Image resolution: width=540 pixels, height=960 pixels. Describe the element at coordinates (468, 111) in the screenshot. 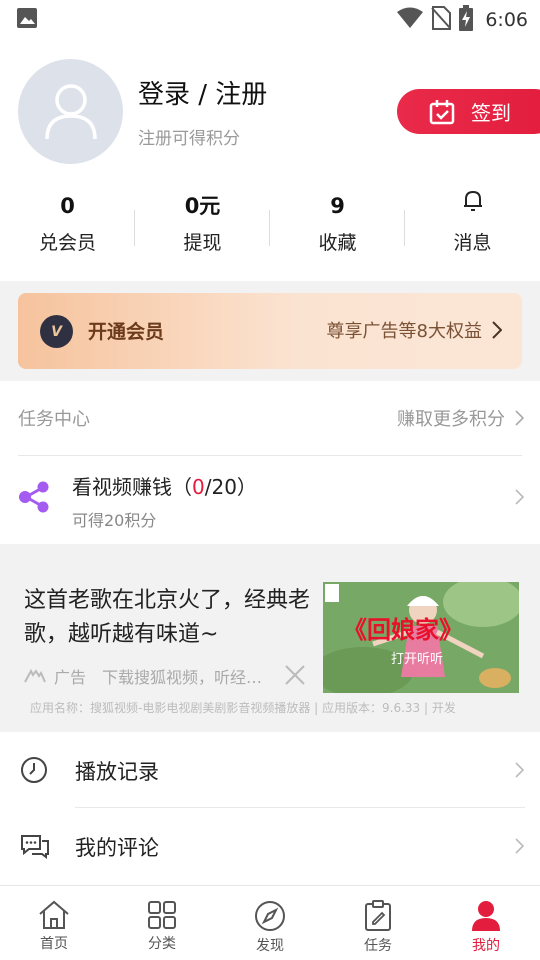

I see `signin-button: 签到` at that location.